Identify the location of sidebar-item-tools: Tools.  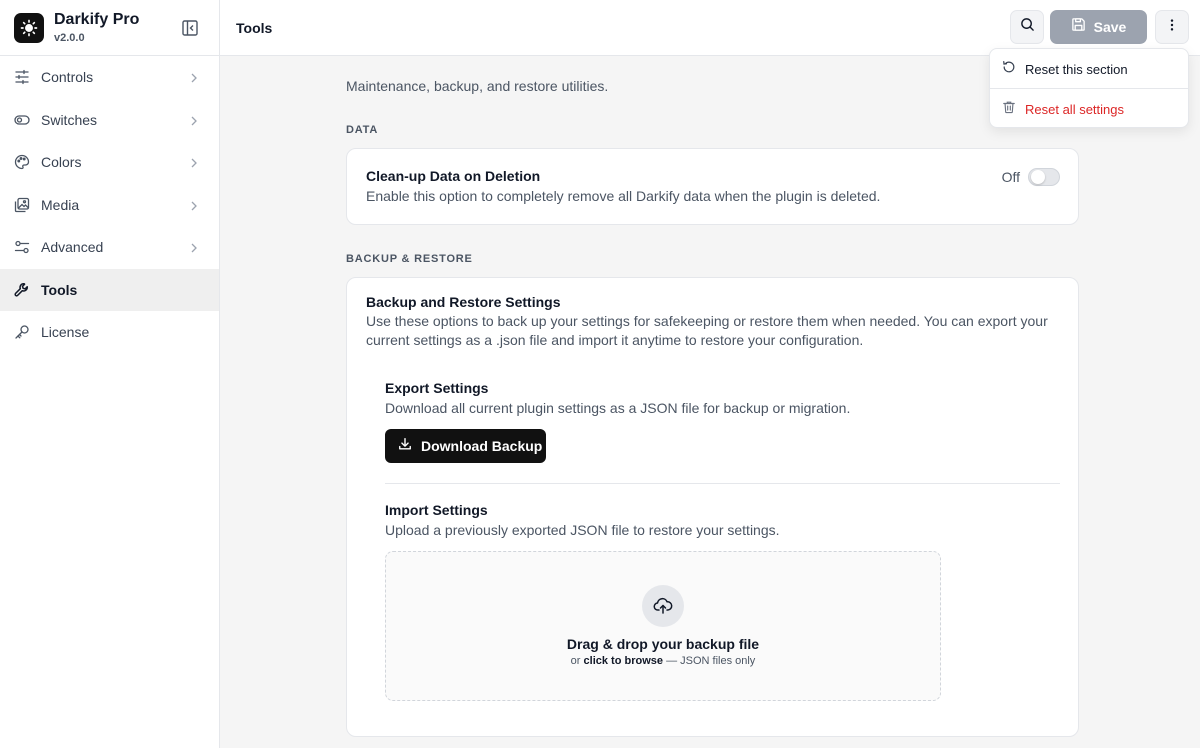
(109, 289).